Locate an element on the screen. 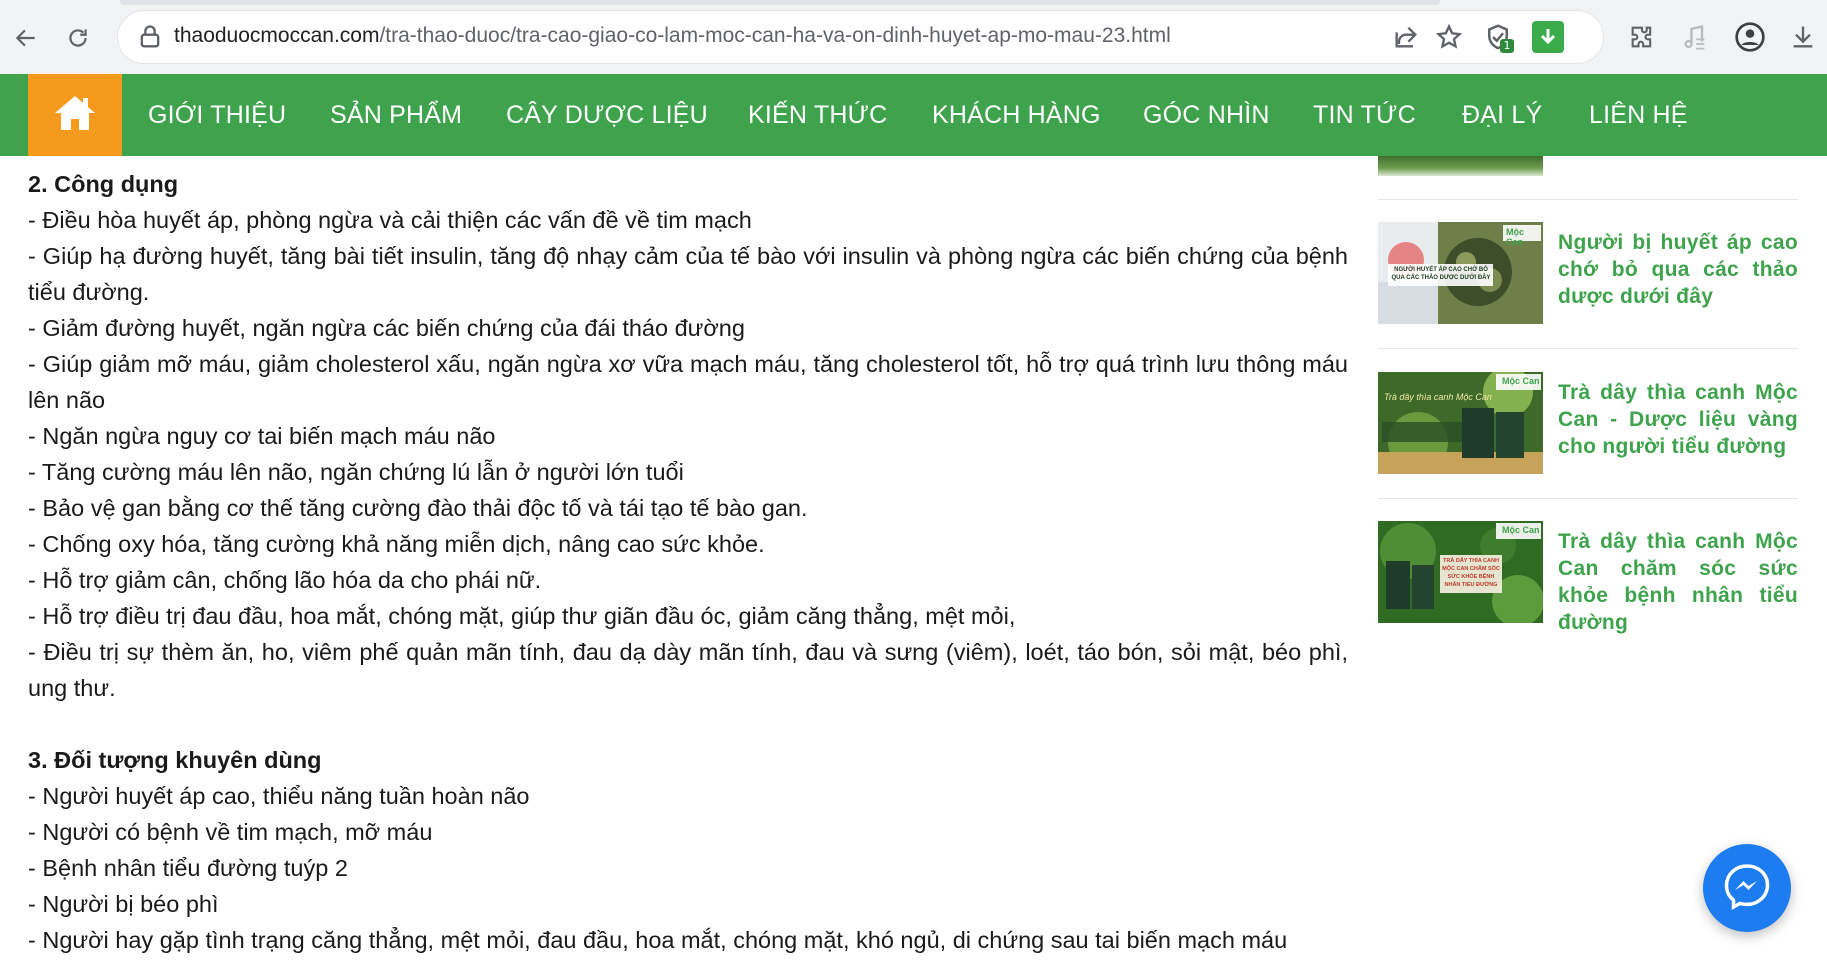 The width and height of the screenshot is (1827, 964). nav-item-kien-thuc: KIẾN THỨC is located at coordinates (817, 115).